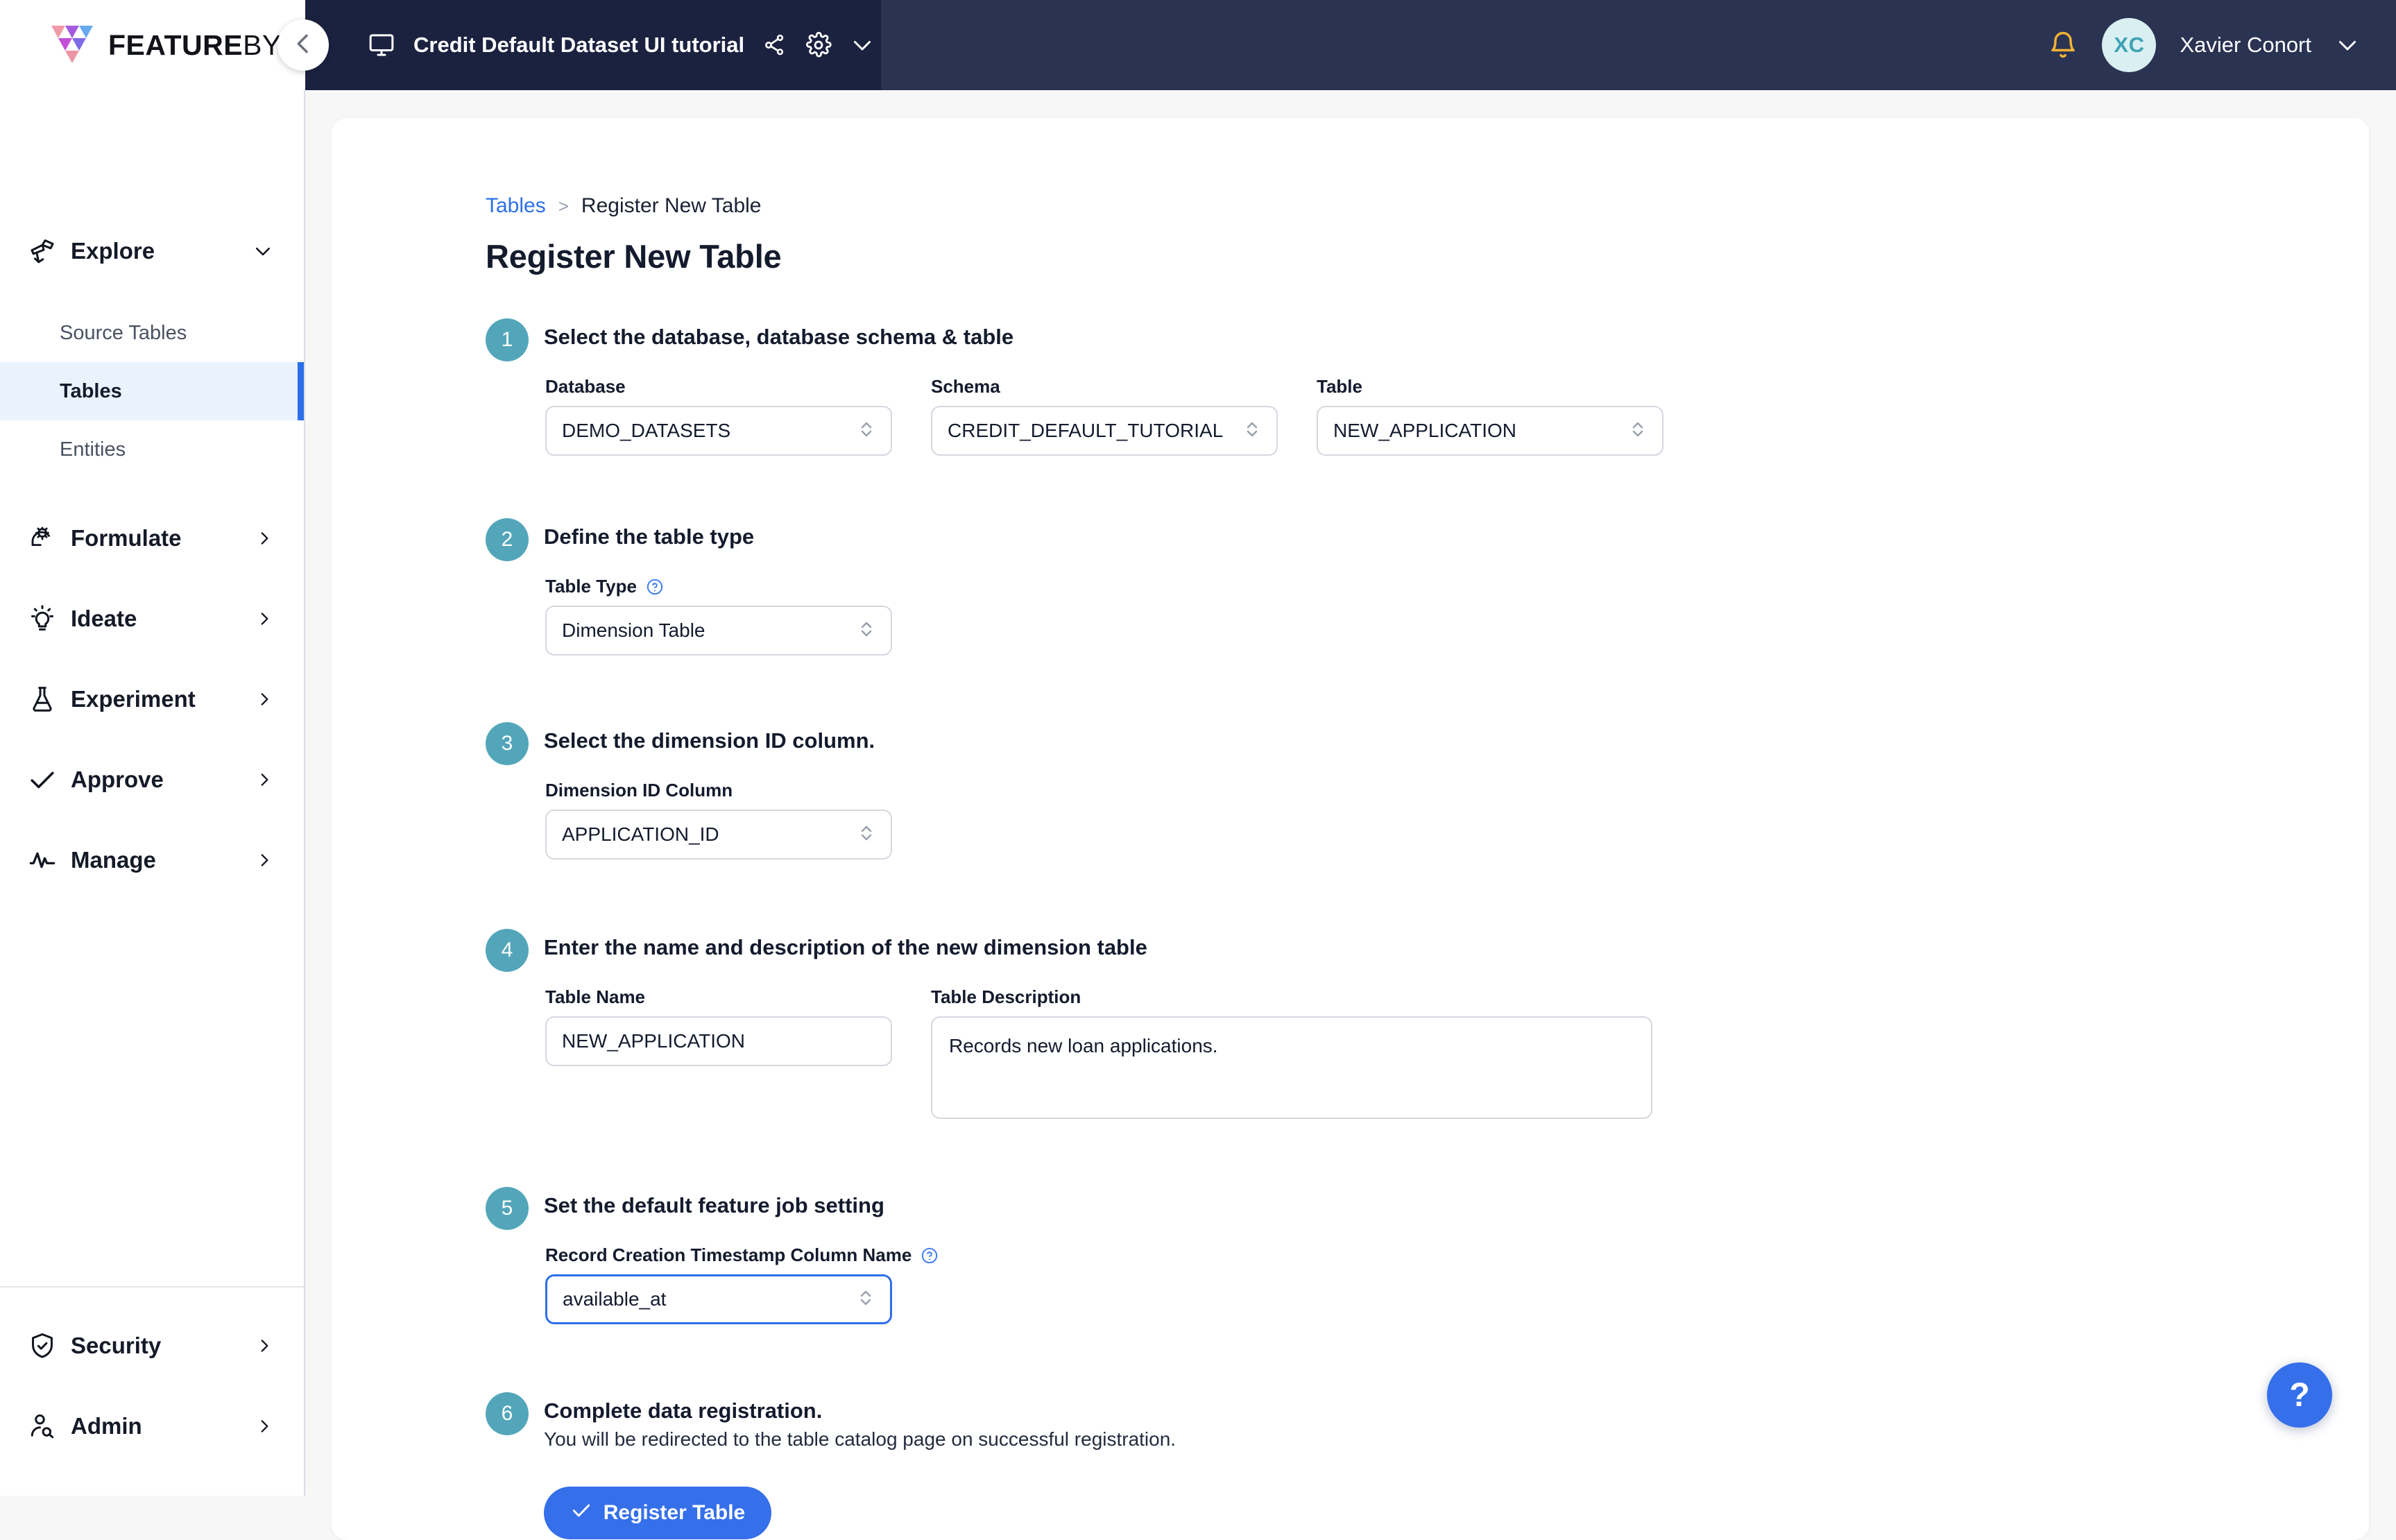  What do you see at coordinates (728, 1255) in the screenshot?
I see `record-timestamp-label-text: Record Creation Timestamp Column Name` at bounding box center [728, 1255].